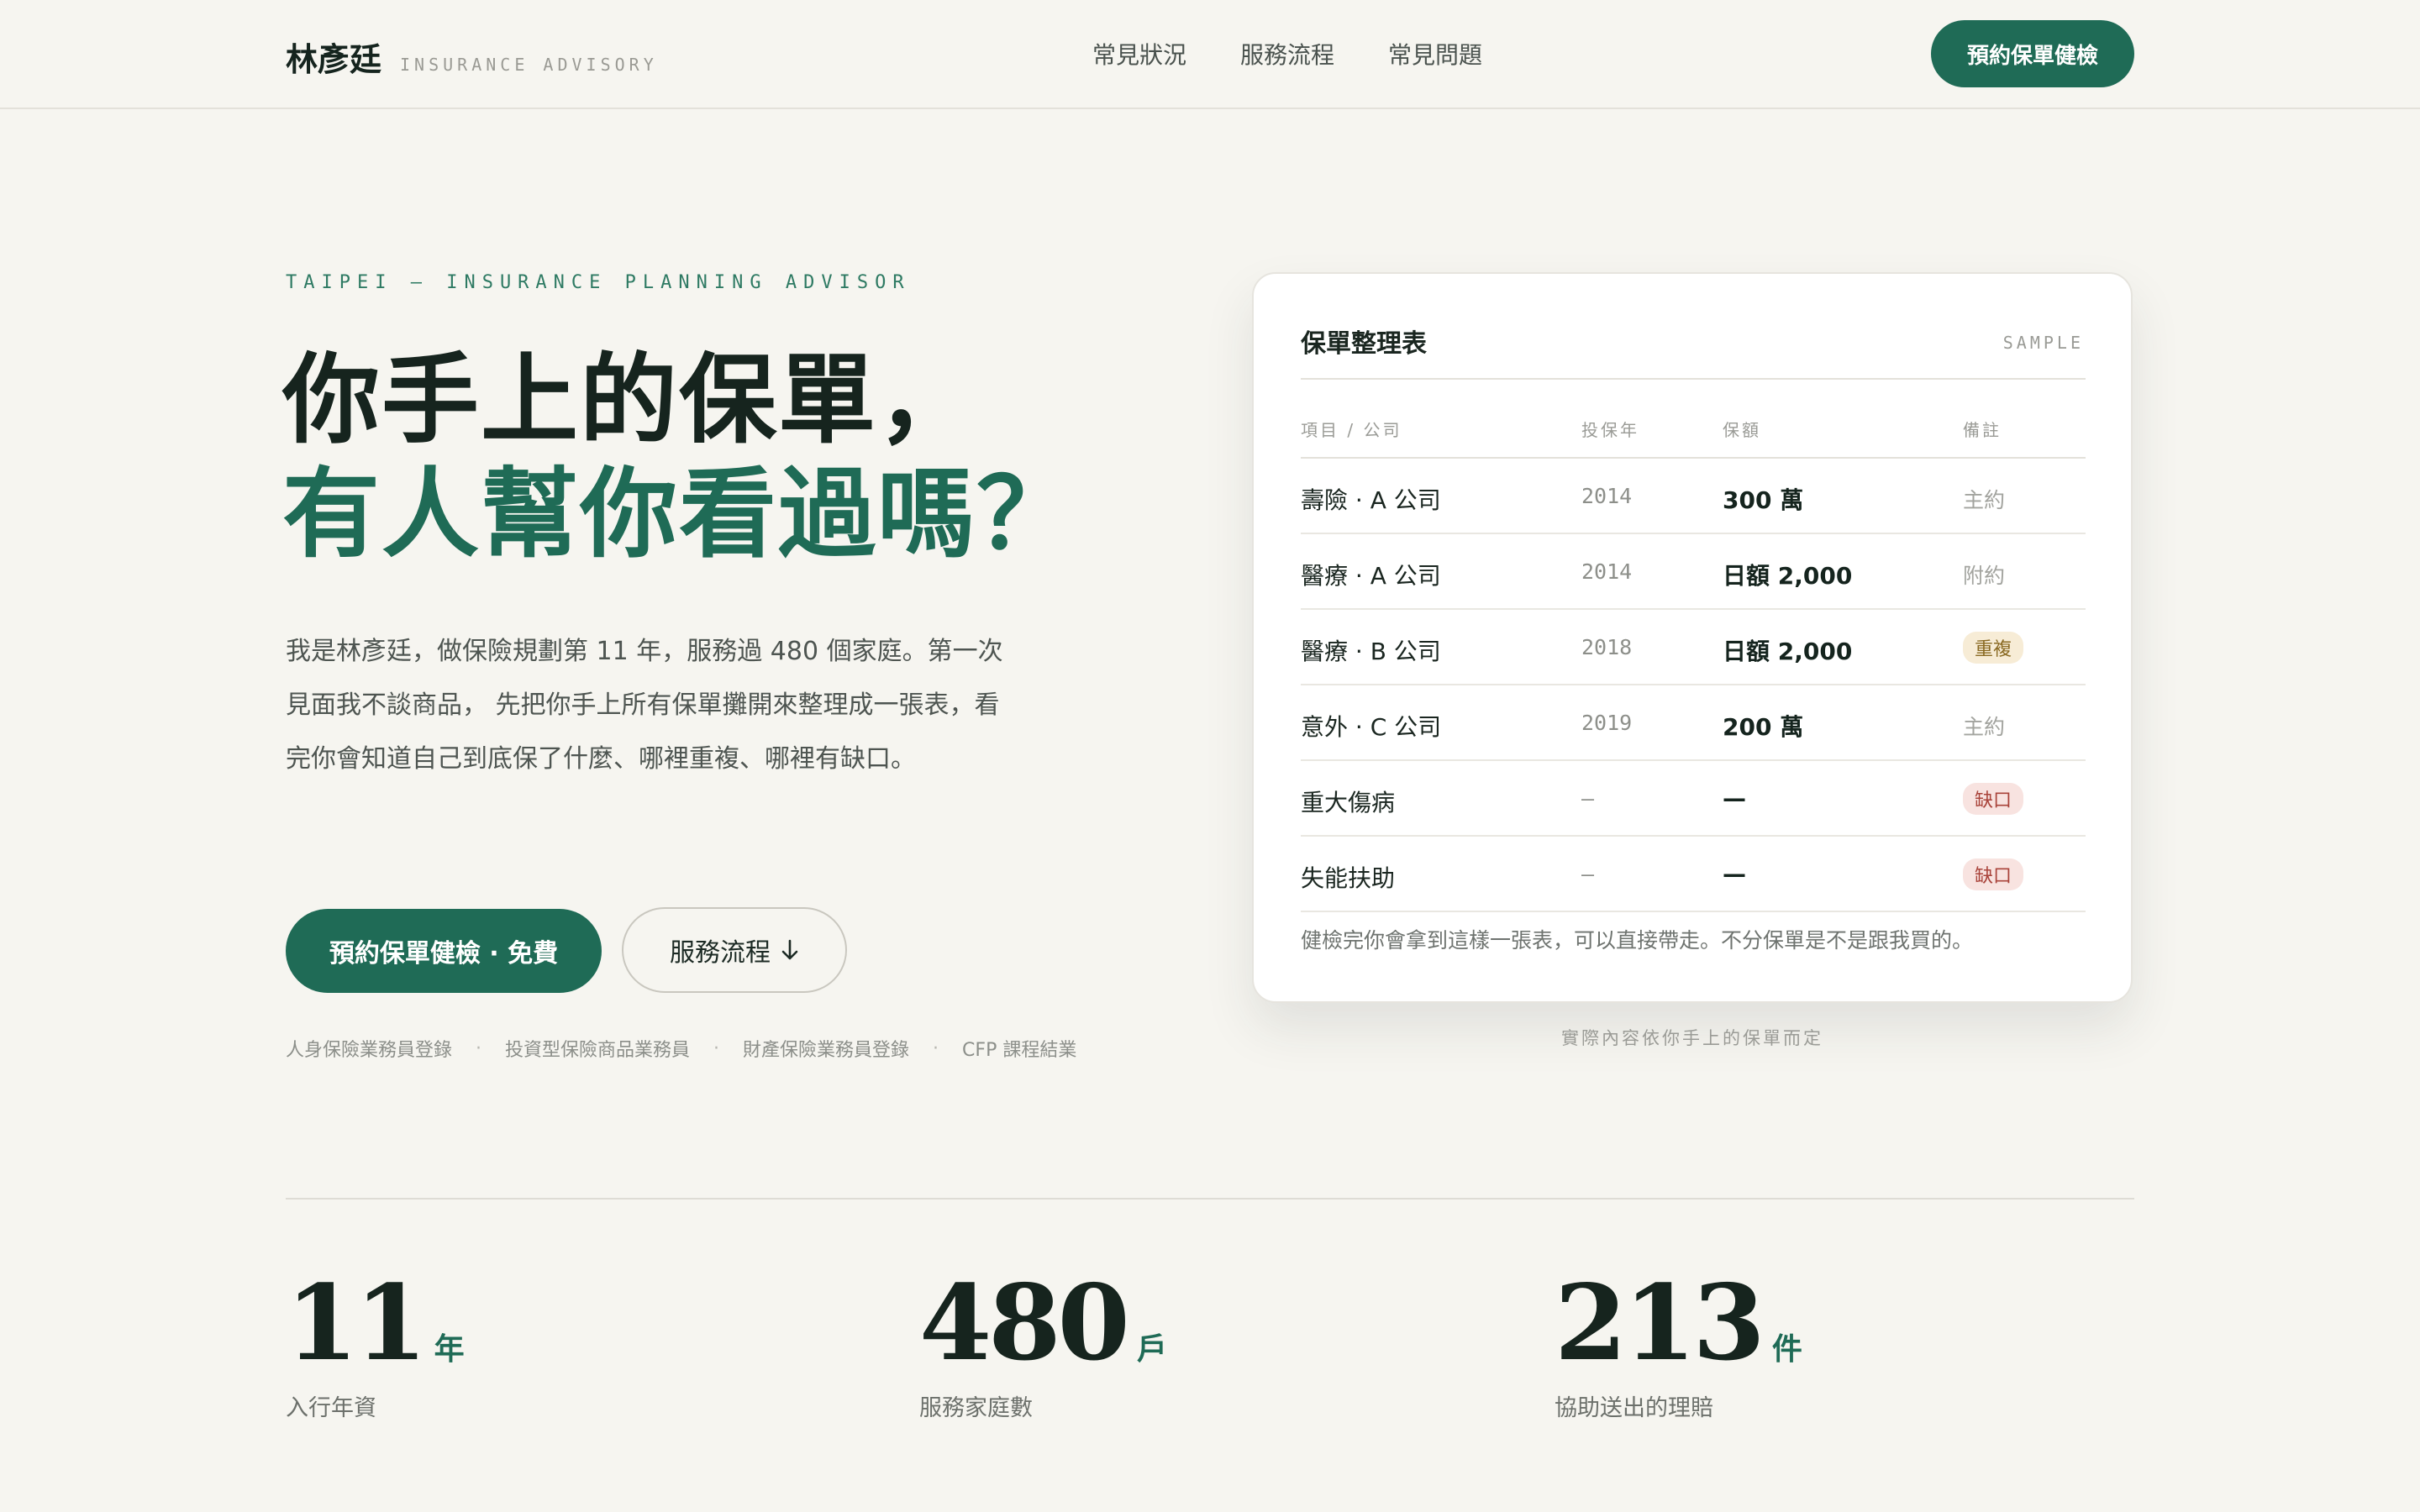 This screenshot has height=1512, width=2420. What do you see at coordinates (1348, 802) in the screenshot?
I see `row-item: 重大傷病` at bounding box center [1348, 802].